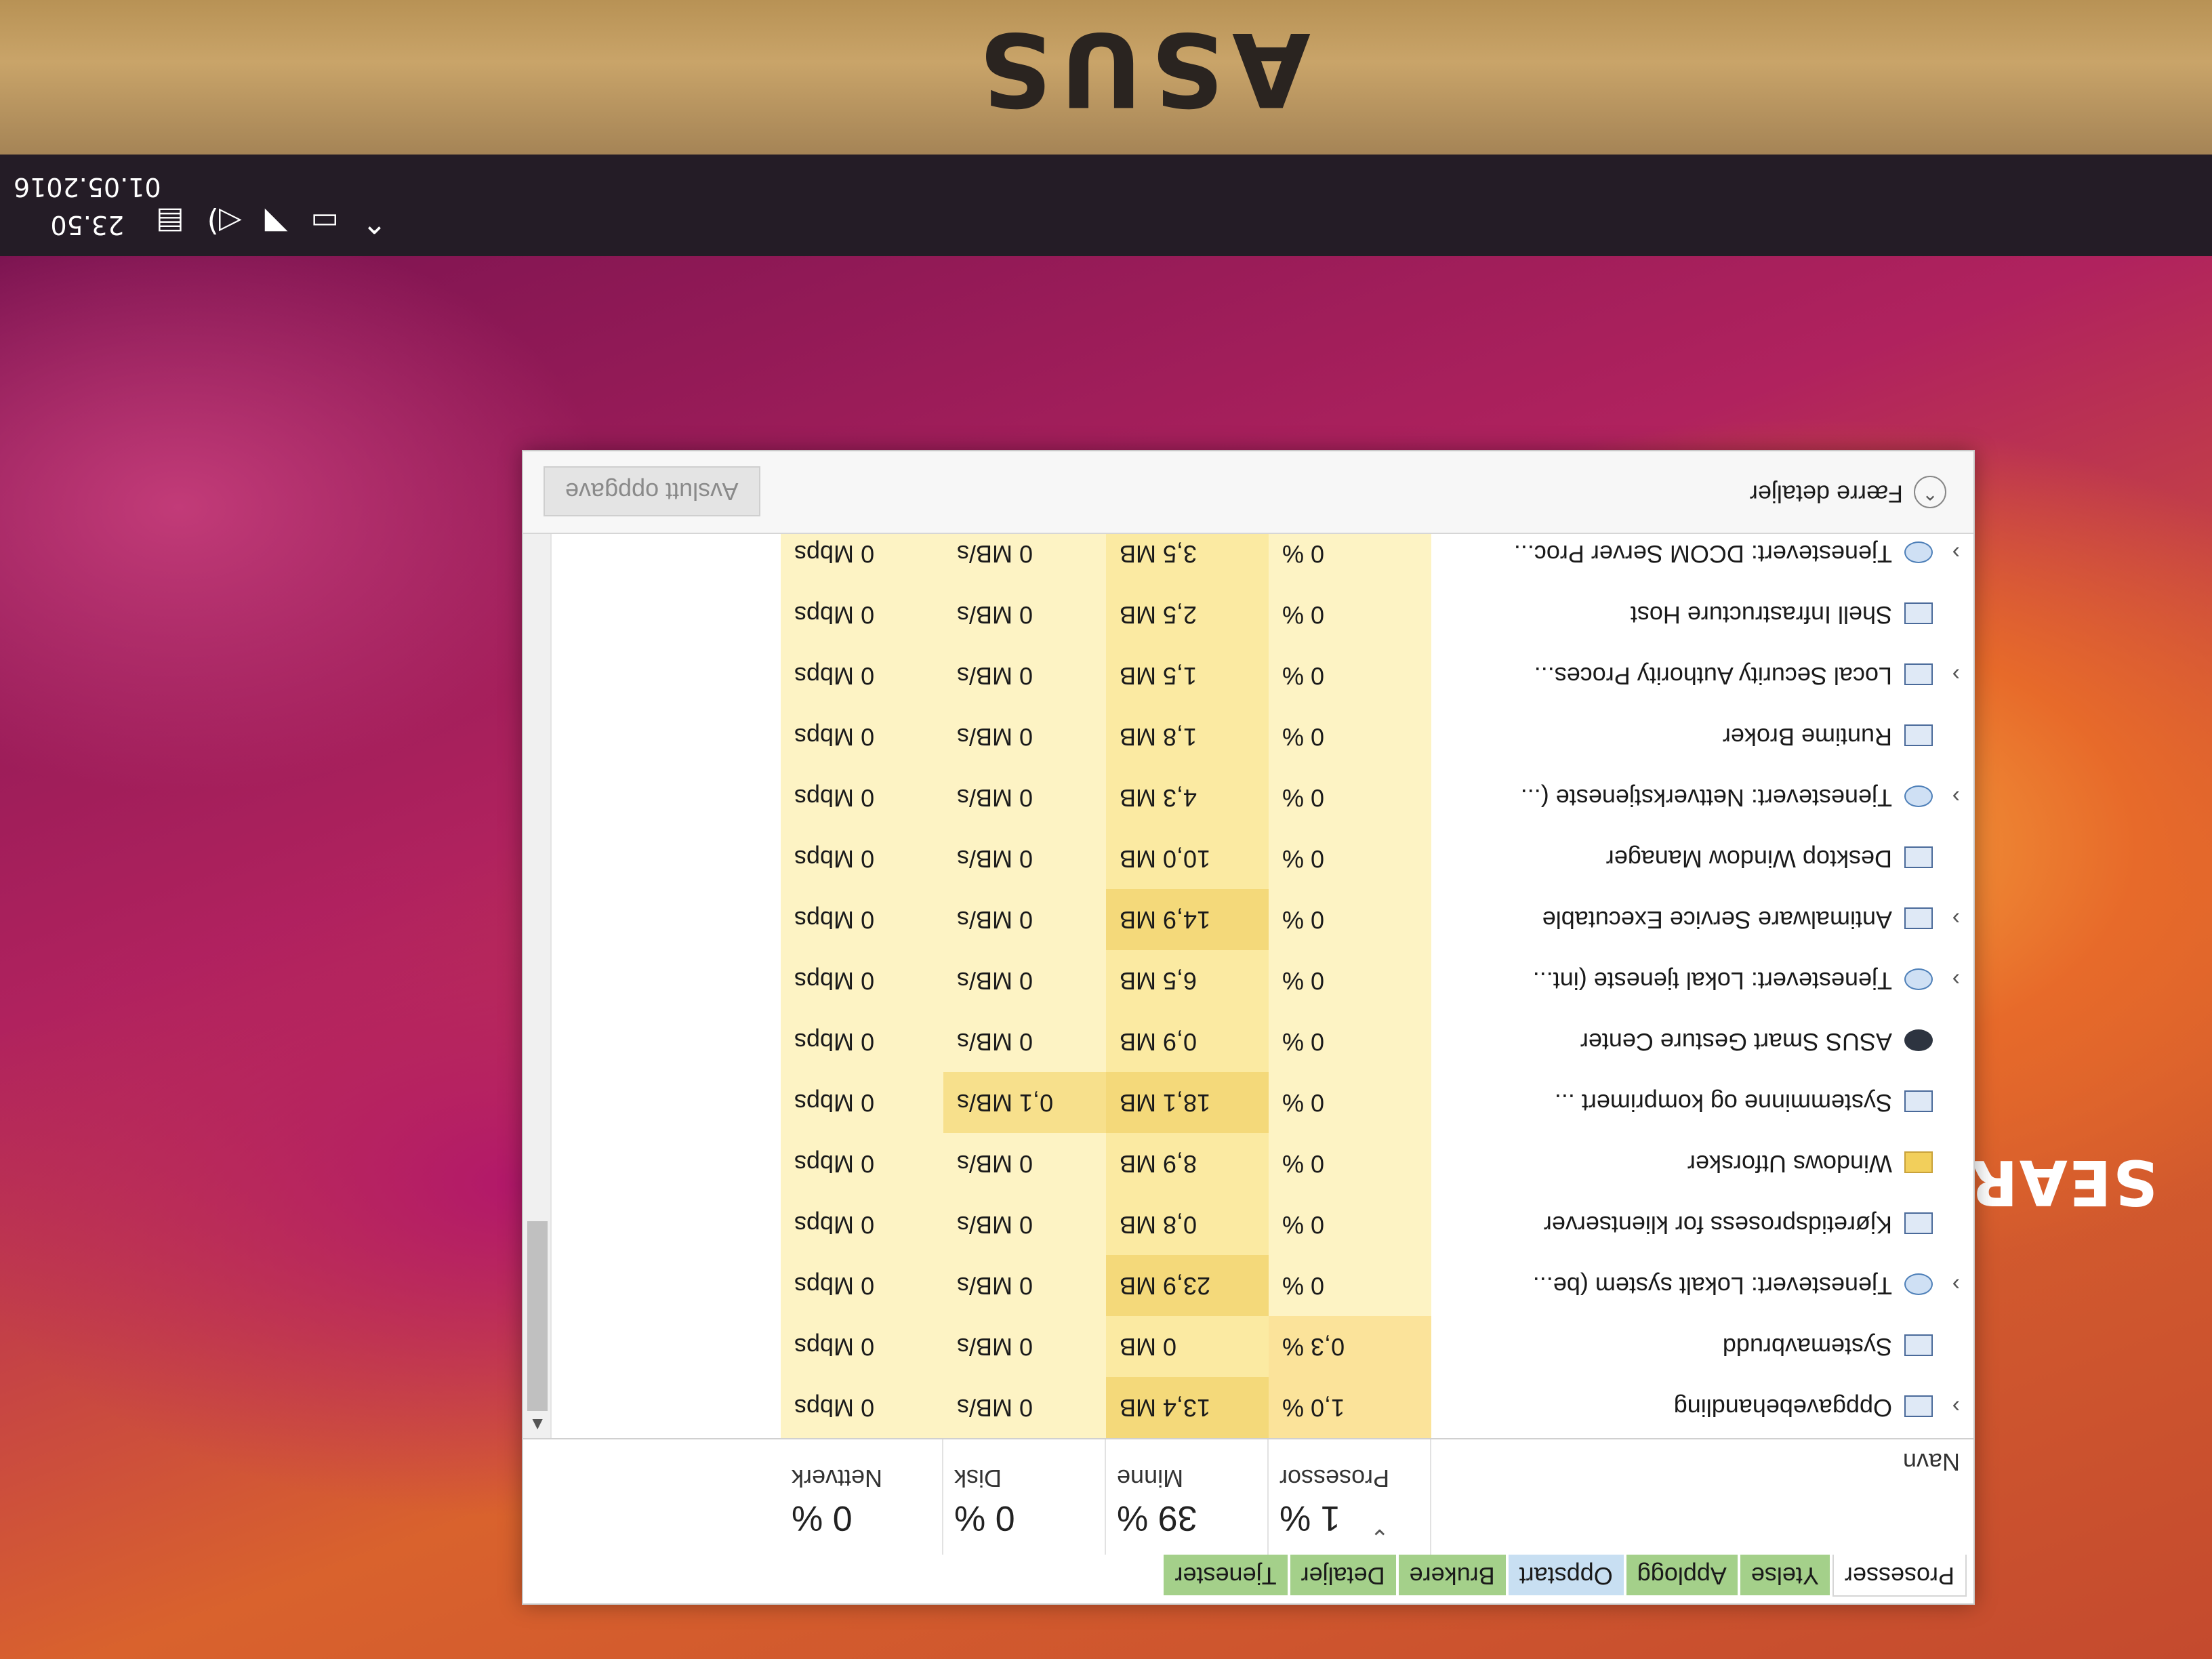  What do you see at coordinates (1350, 1408) in the screenshot?
I see `cpu-cell: 1,0 %` at bounding box center [1350, 1408].